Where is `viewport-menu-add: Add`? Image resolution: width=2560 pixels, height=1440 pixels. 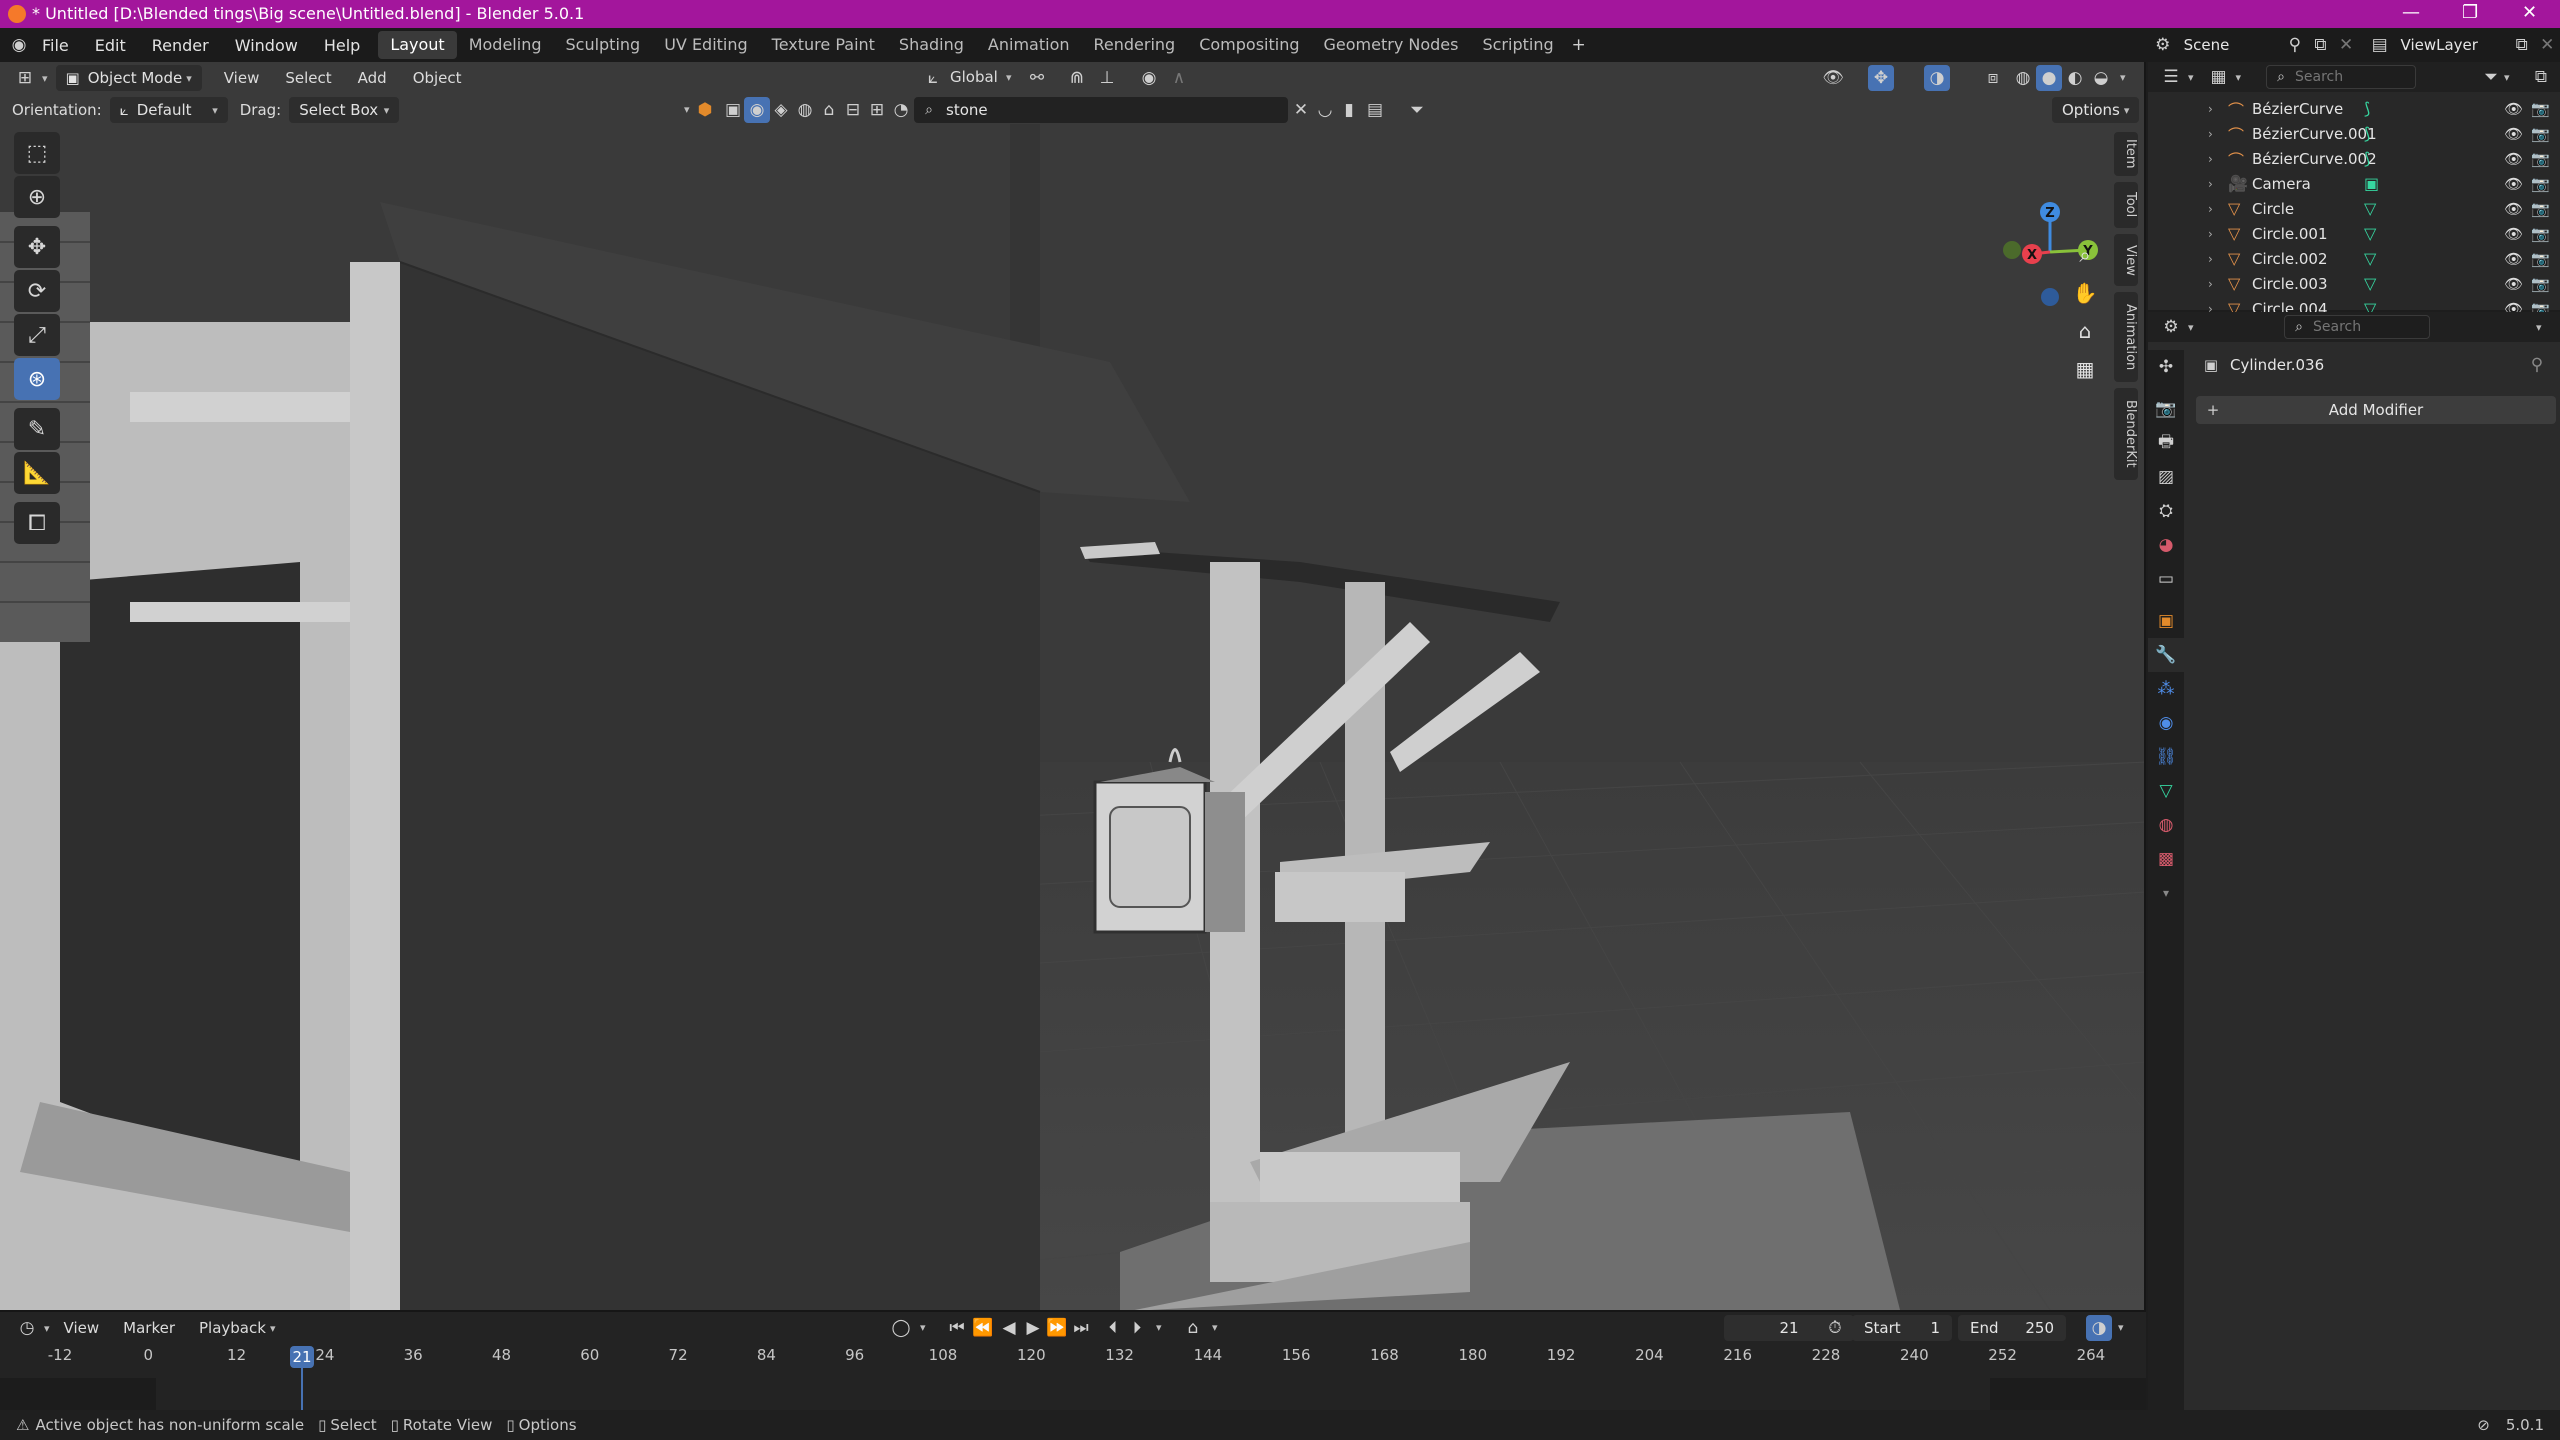
viewport-menu-add: Add is located at coordinates (372, 78).